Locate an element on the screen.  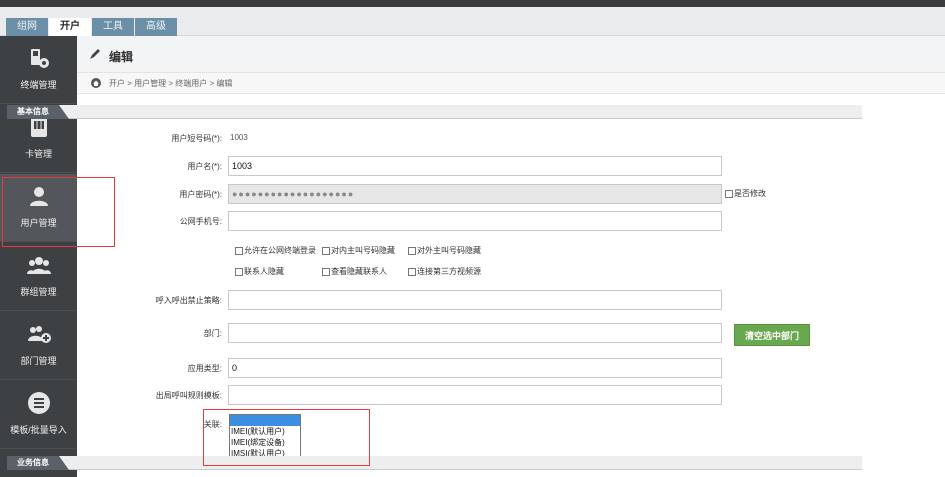
checkbox-label: 连接第三方视频源 is located at coordinates (449, 271).